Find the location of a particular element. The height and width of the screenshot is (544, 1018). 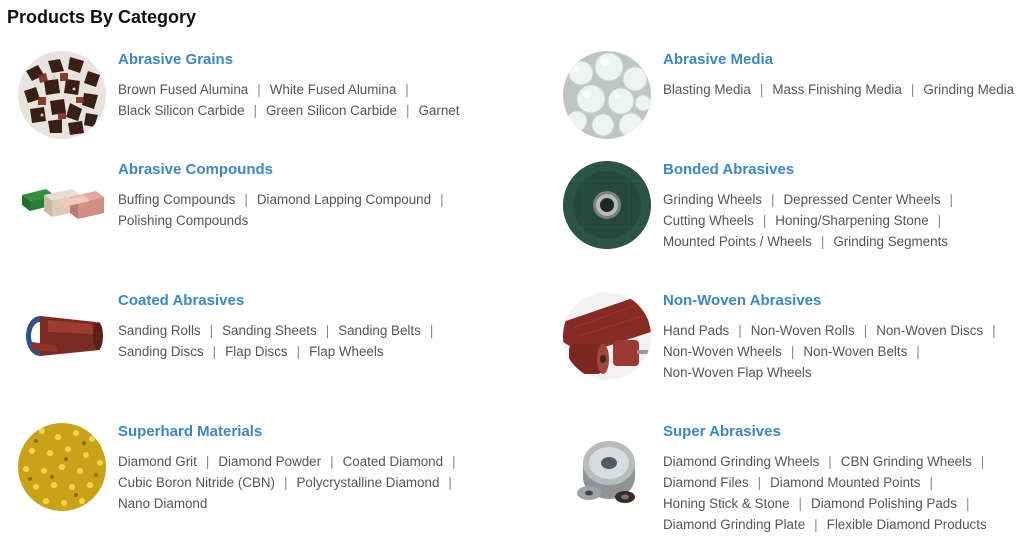

subcategory-line: Diamond Files | Diamond Mounted Points | is located at coordinates (828, 482).